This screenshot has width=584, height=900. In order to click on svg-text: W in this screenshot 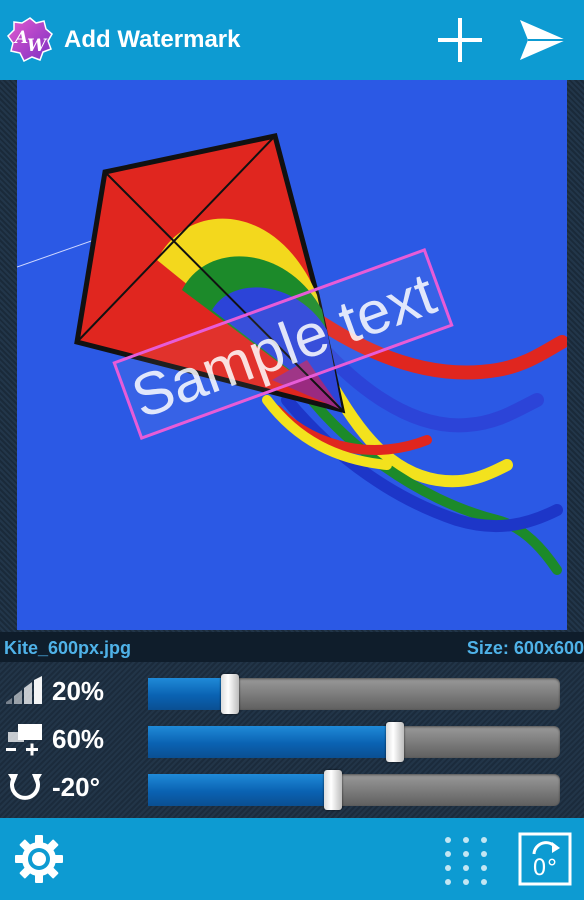, I will do `click(37, 46)`.